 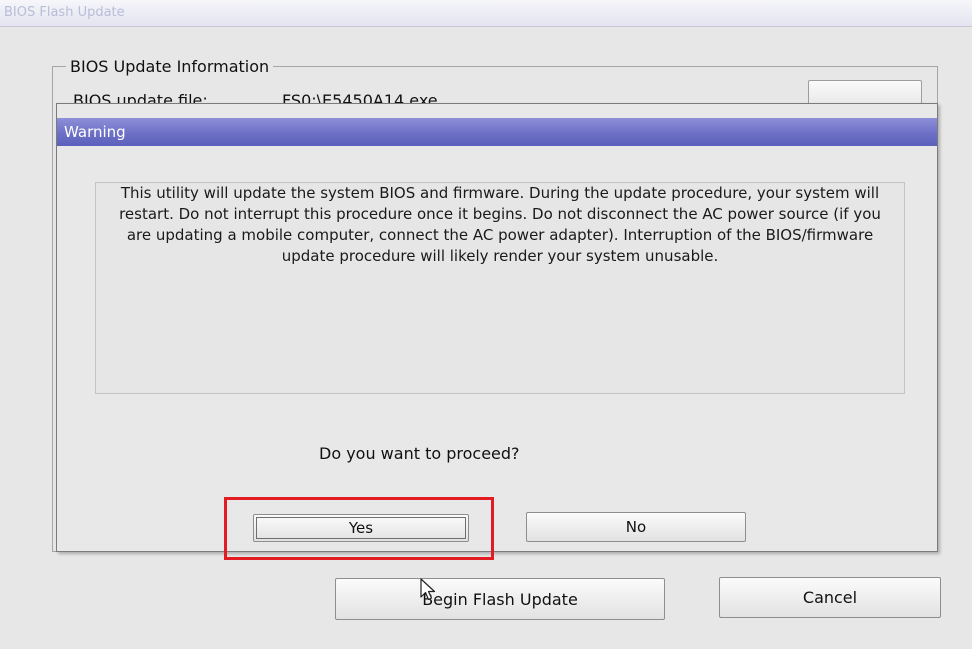 What do you see at coordinates (486, 13) in the screenshot?
I see `window-title-bar: BIOS Flash Update` at bounding box center [486, 13].